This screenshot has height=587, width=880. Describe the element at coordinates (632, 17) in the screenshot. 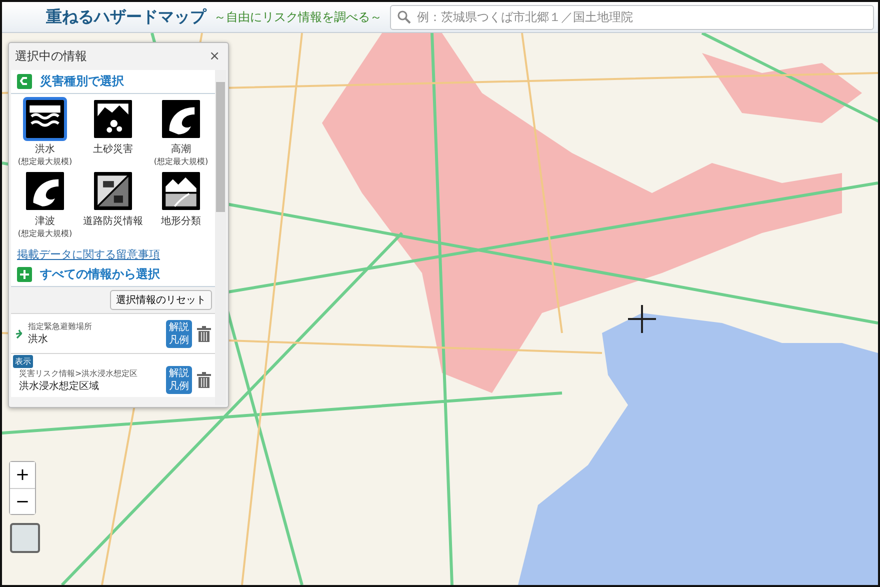

I see `search-bar: 例：茨城県つくば市北郷１／国土地理院` at that location.